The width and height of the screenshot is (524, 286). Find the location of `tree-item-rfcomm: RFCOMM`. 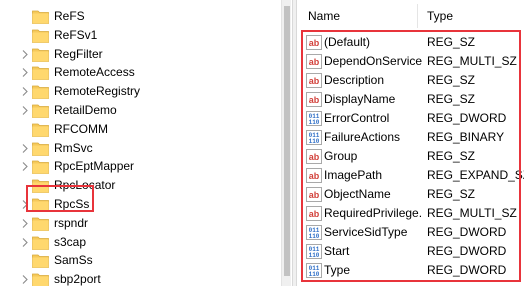

tree-item-rfcomm: RFCOMM is located at coordinates (140, 129).